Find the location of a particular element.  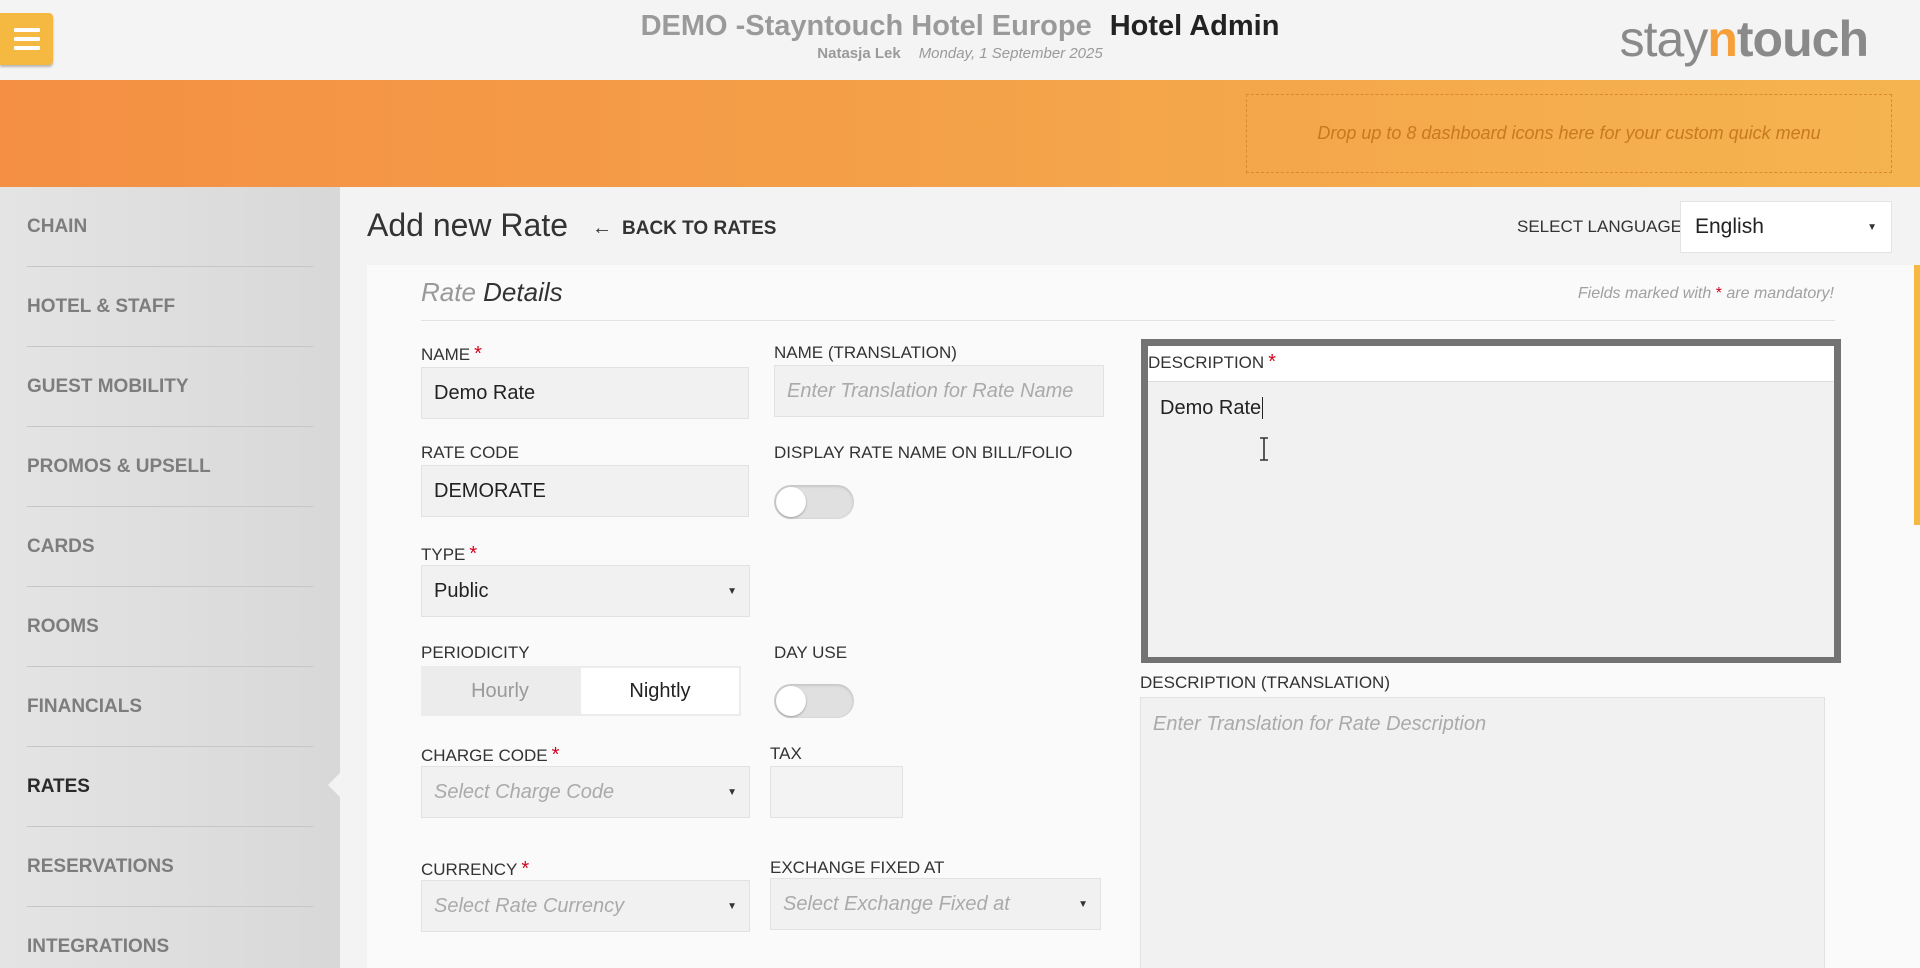

periodicity-hourly-option: Hourly is located at coordinates (500, 691).